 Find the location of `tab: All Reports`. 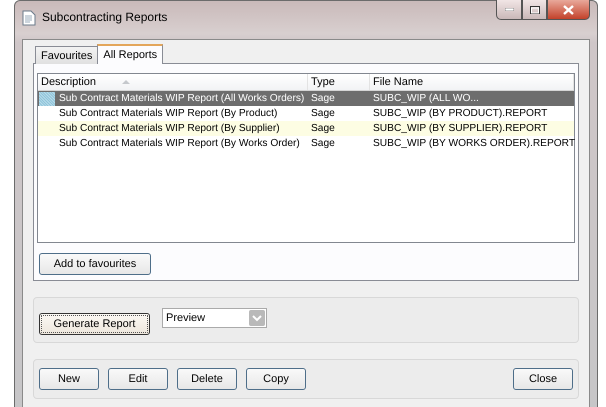

tab: All Reports is located at coordinates (130, 54).